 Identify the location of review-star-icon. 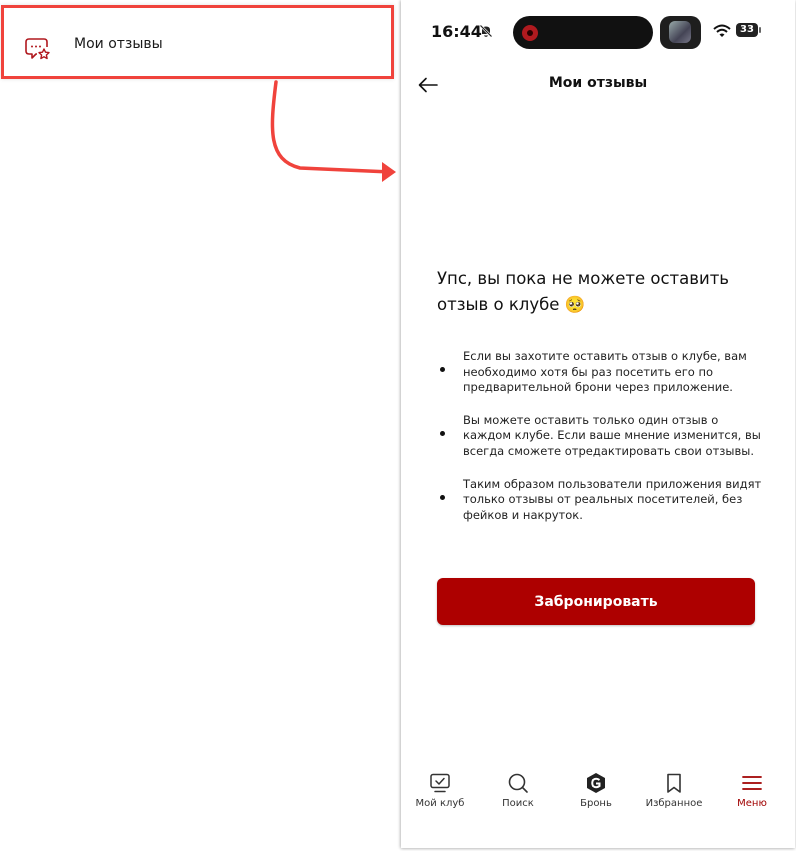
(37, 49).